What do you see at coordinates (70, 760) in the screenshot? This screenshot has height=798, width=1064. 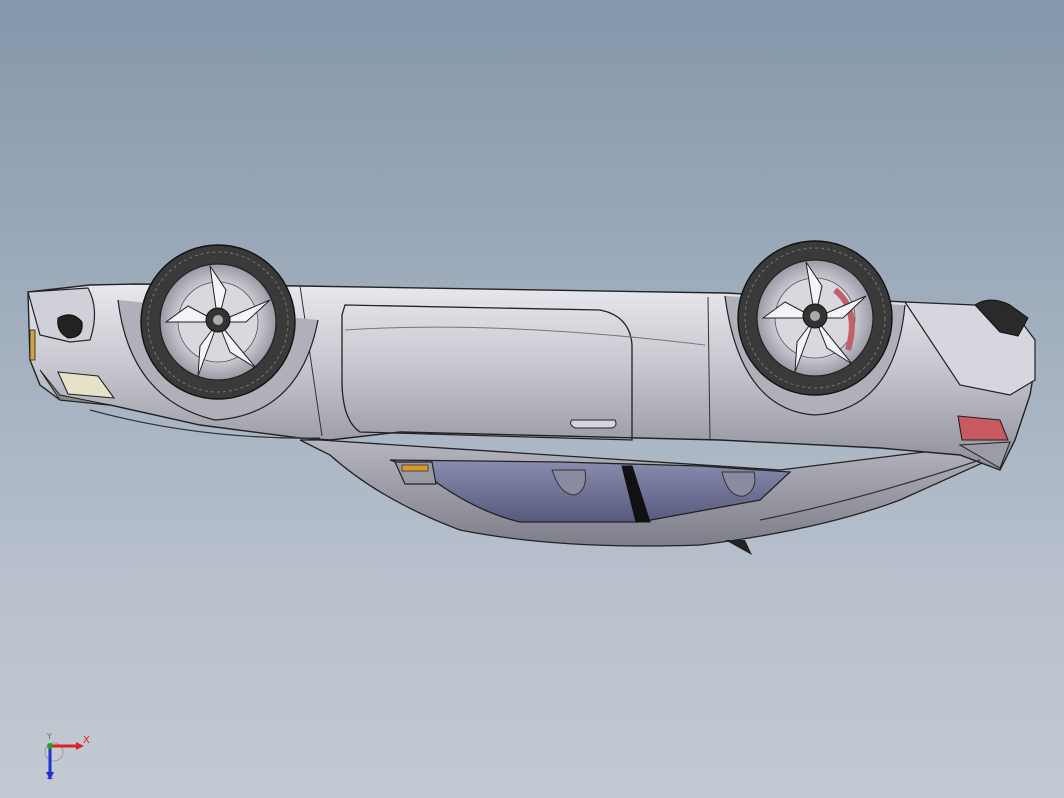 I see `coordinate-triad: X Y Z` at bounding box center [70, 760].